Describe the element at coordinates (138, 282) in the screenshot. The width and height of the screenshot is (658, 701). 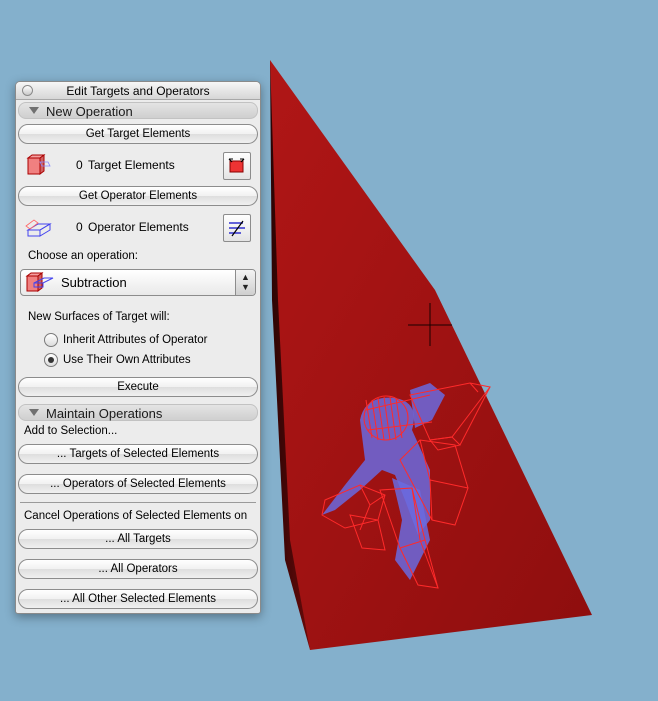
I see `operation-select: Subtraction ▲ ▼` at that location.